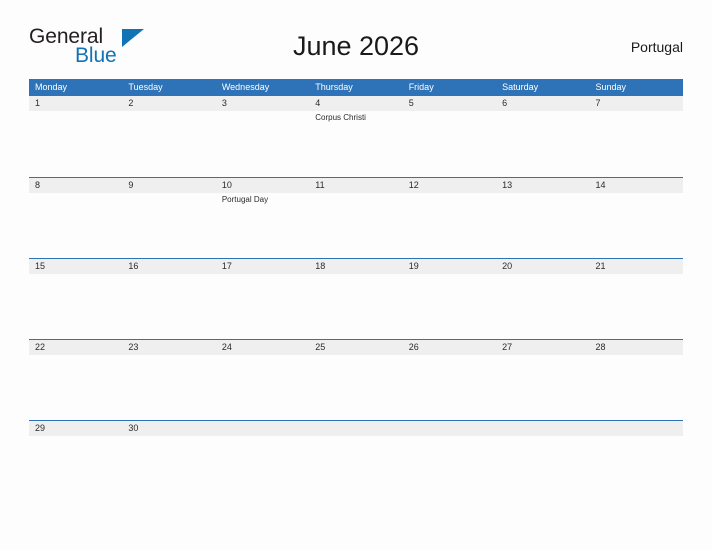  What do you see at coordinates (356, 46) in the screenshot?
I see `page-title: June 2026` at bounding box center [356, 46].